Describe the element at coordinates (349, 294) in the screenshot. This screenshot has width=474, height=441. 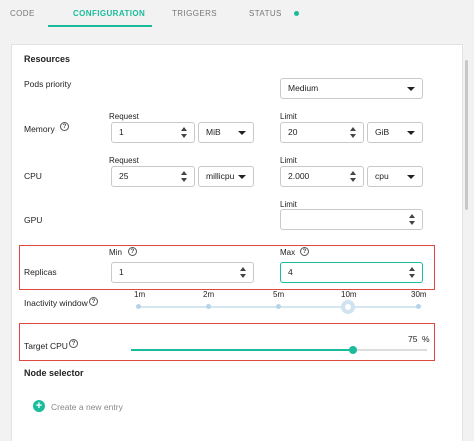
I see `inactivity-option-10m: 10m` at that location.